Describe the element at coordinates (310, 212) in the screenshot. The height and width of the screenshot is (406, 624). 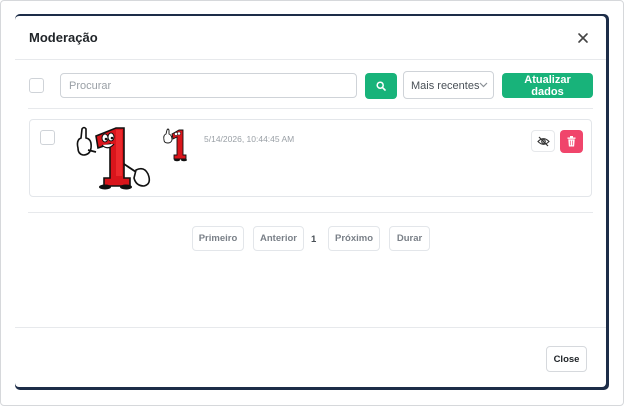
I see `list-divider` at that location.